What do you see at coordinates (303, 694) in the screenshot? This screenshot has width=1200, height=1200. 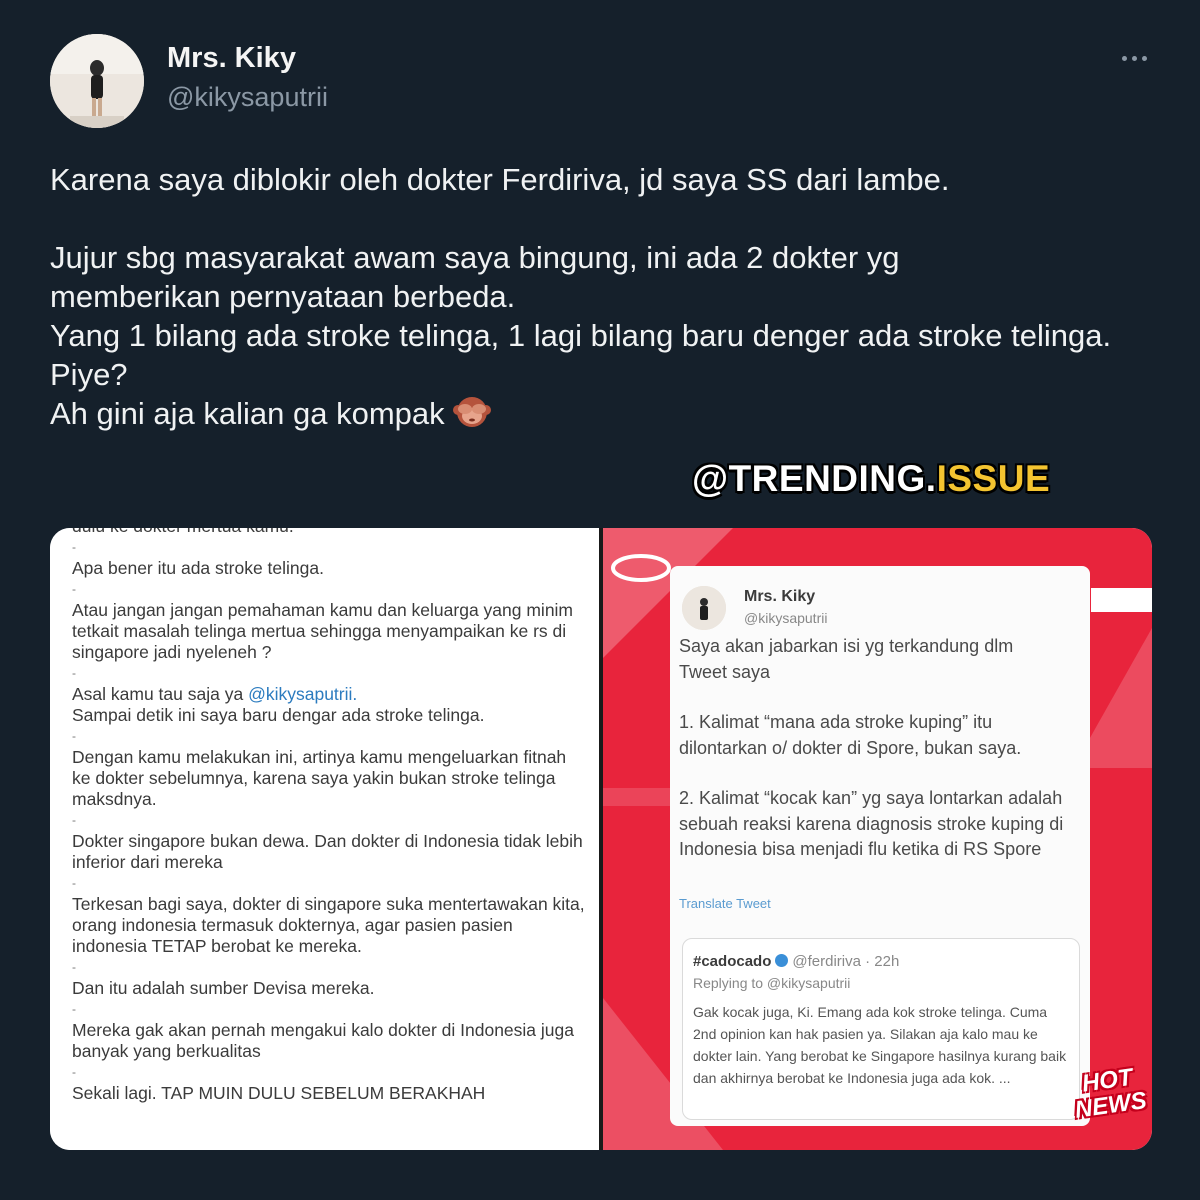 I see `mention-link: @kikysaputrii.` at bounding box center [303, 694].